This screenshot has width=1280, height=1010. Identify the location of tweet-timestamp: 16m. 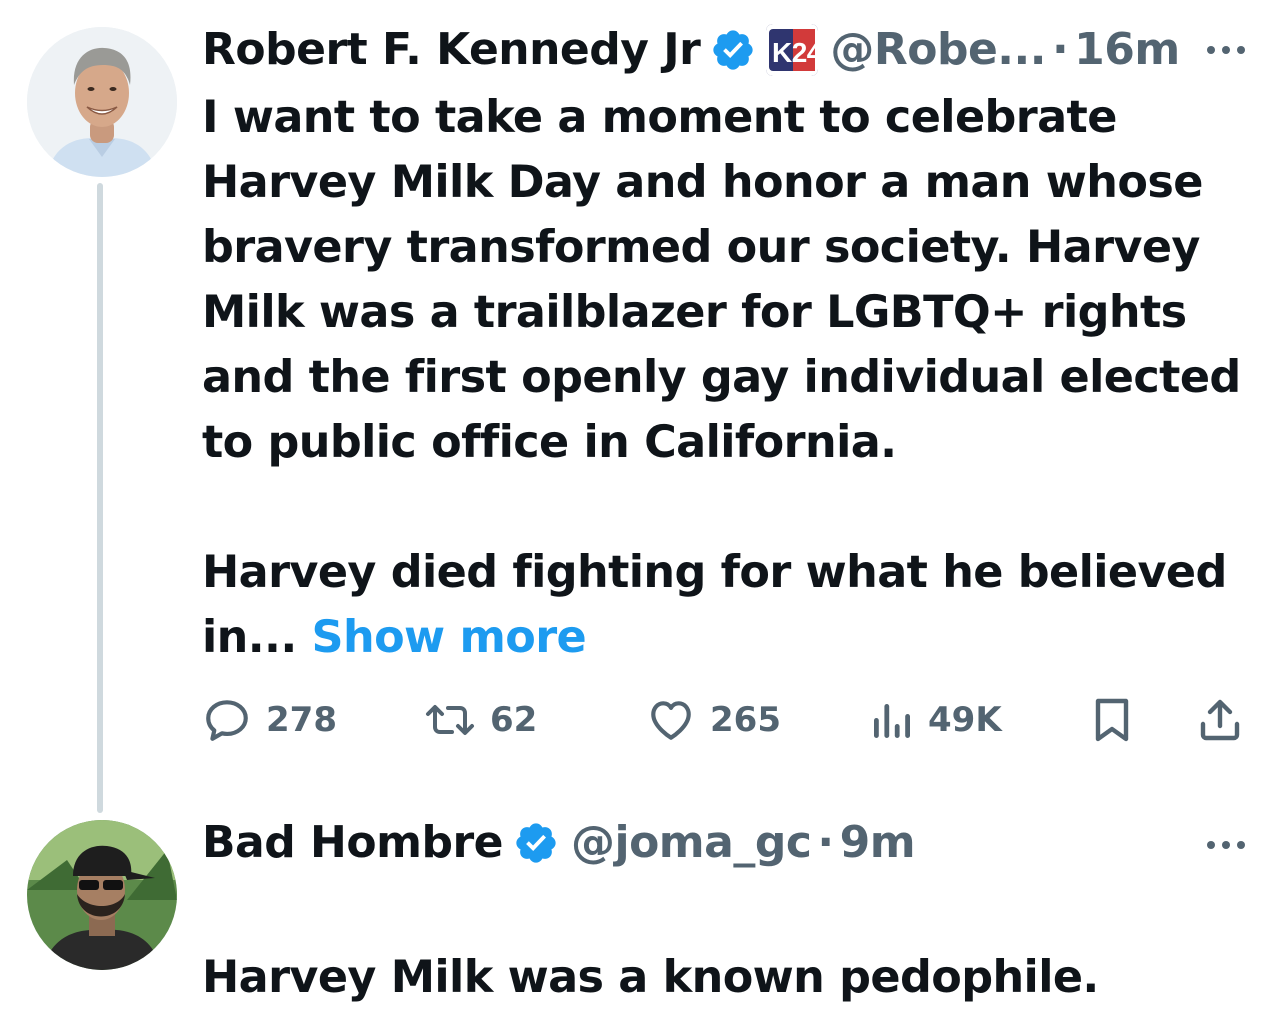
(1127, 50).